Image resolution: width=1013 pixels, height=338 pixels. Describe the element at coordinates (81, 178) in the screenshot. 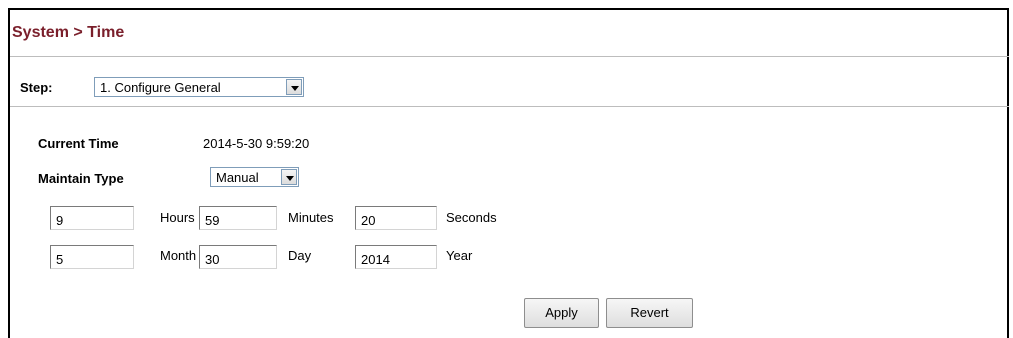

I see `maintain-type-label: Maintain Type` at that location.